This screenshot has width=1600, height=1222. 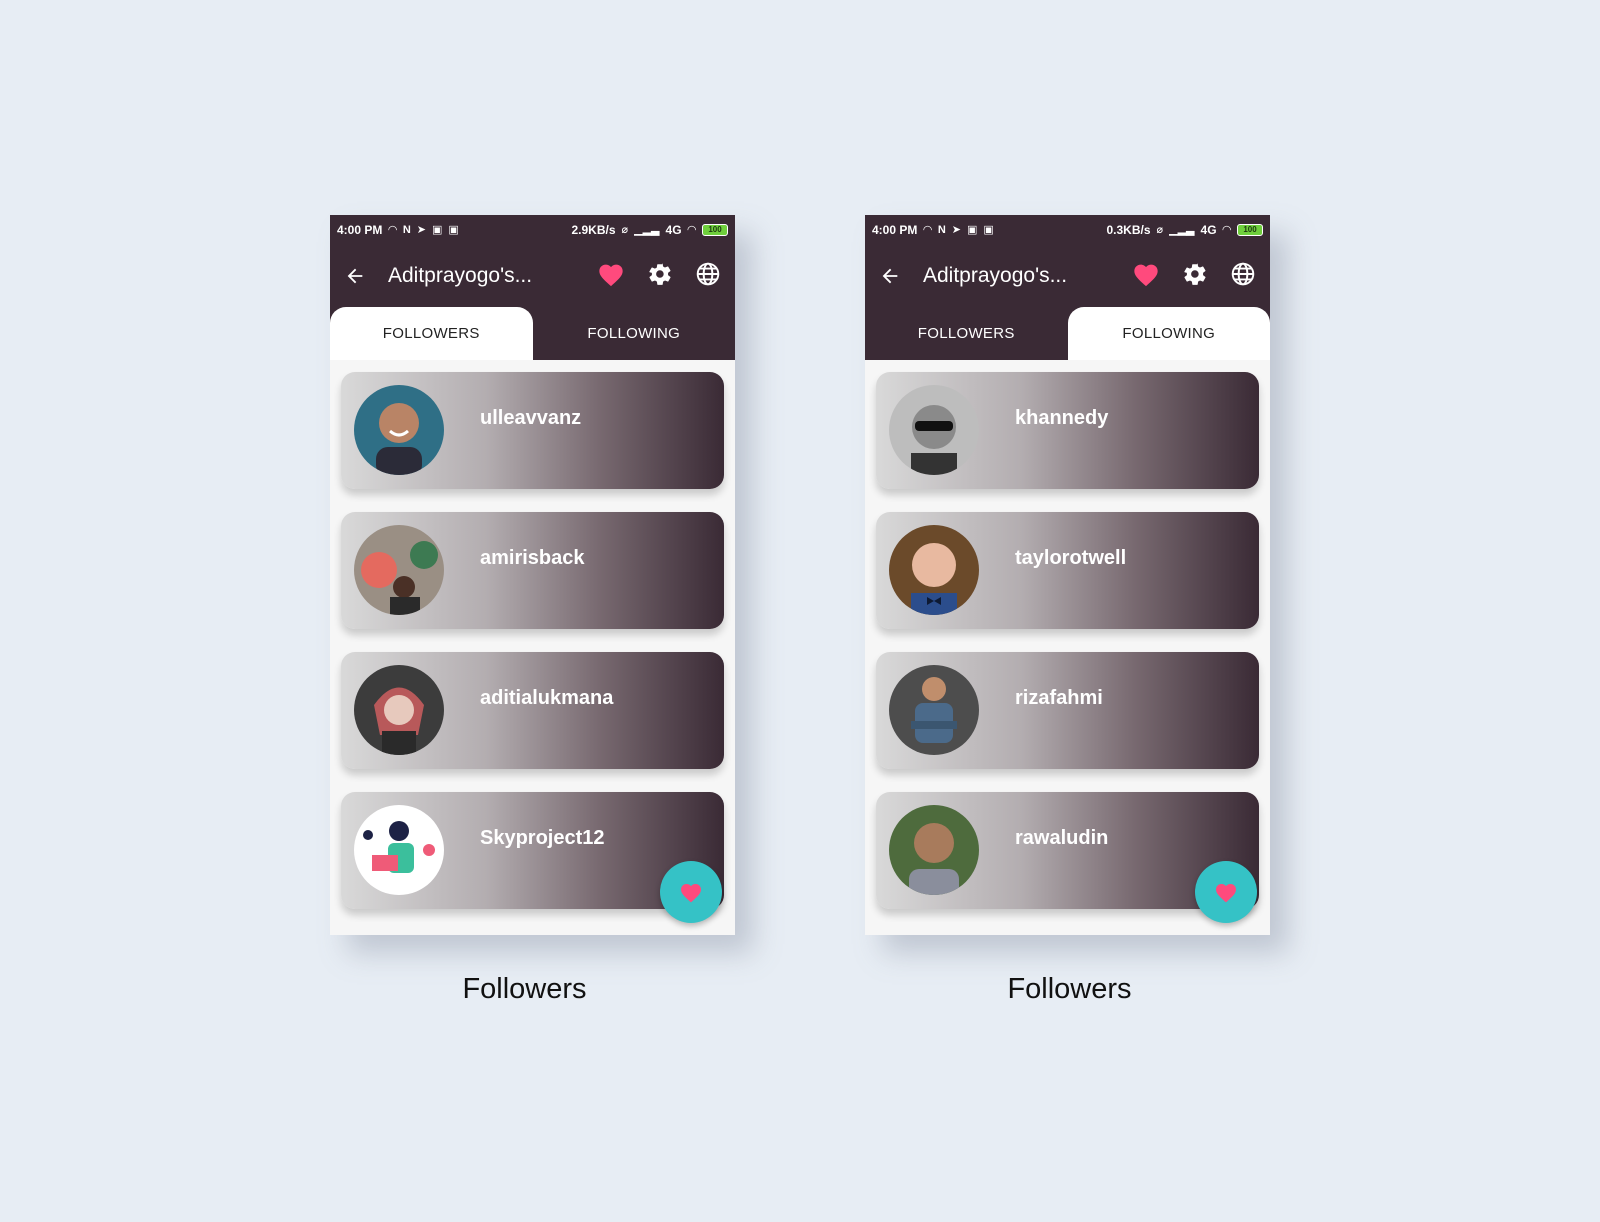 I want to click on username: taylorotwell, so click(x=1071, y=558).